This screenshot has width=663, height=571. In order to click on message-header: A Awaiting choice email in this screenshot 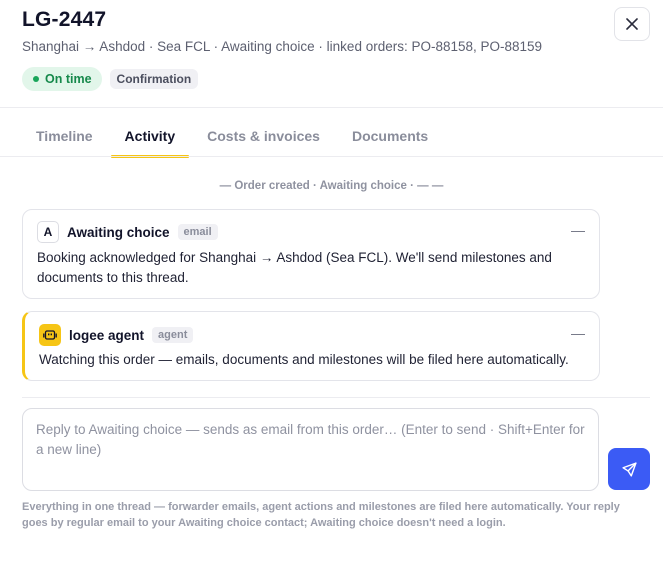, I will do `click(127, 232)`.